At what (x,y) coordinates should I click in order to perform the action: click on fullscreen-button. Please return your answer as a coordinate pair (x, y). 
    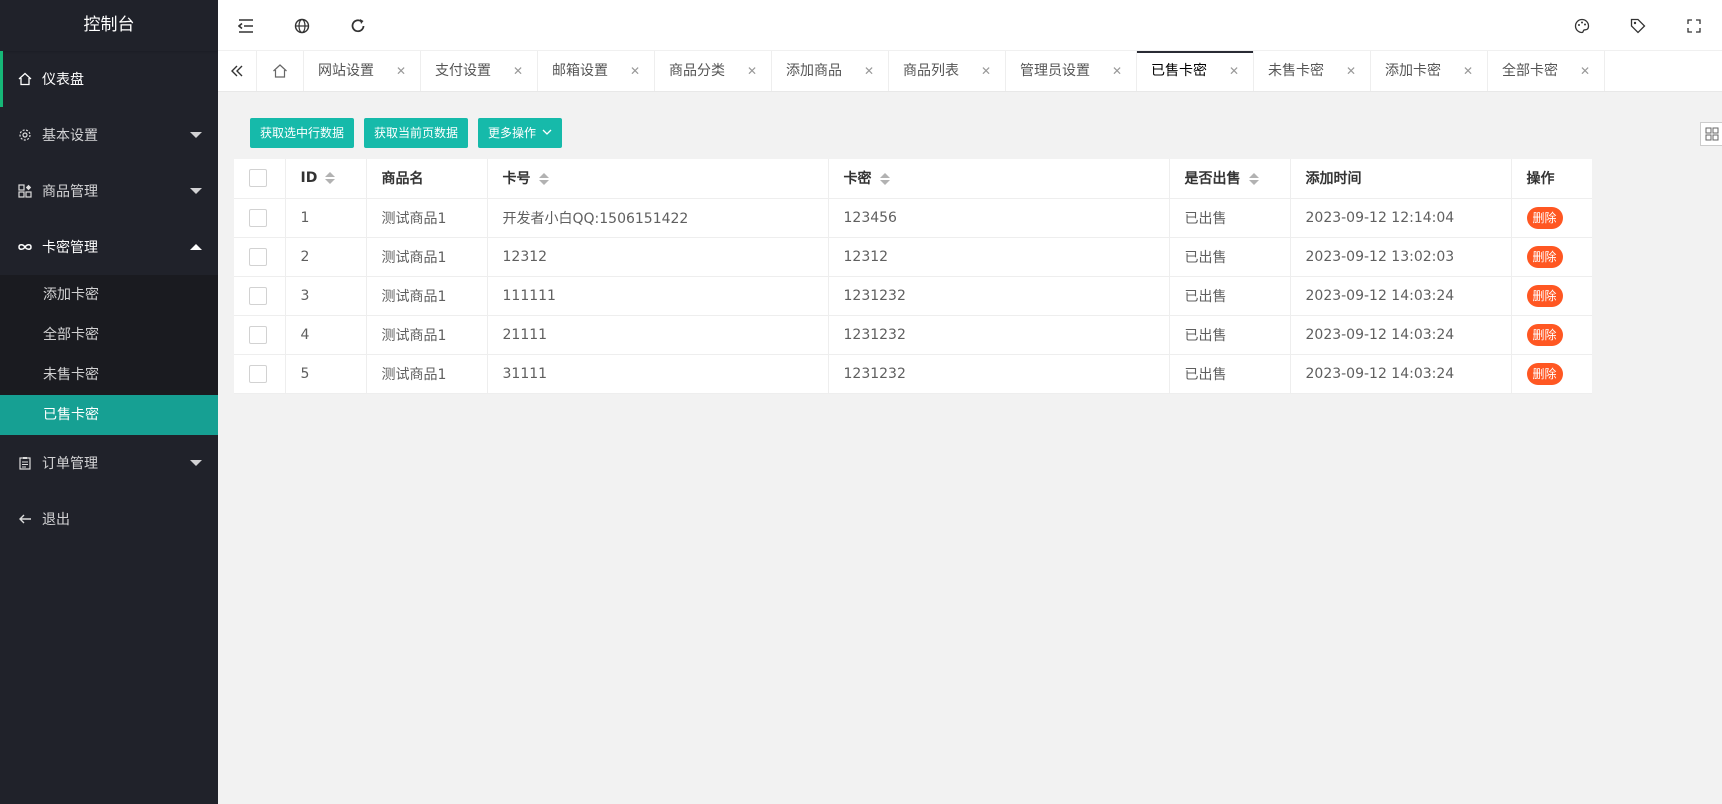
    Looking at the image, I should click on (1694, 25).